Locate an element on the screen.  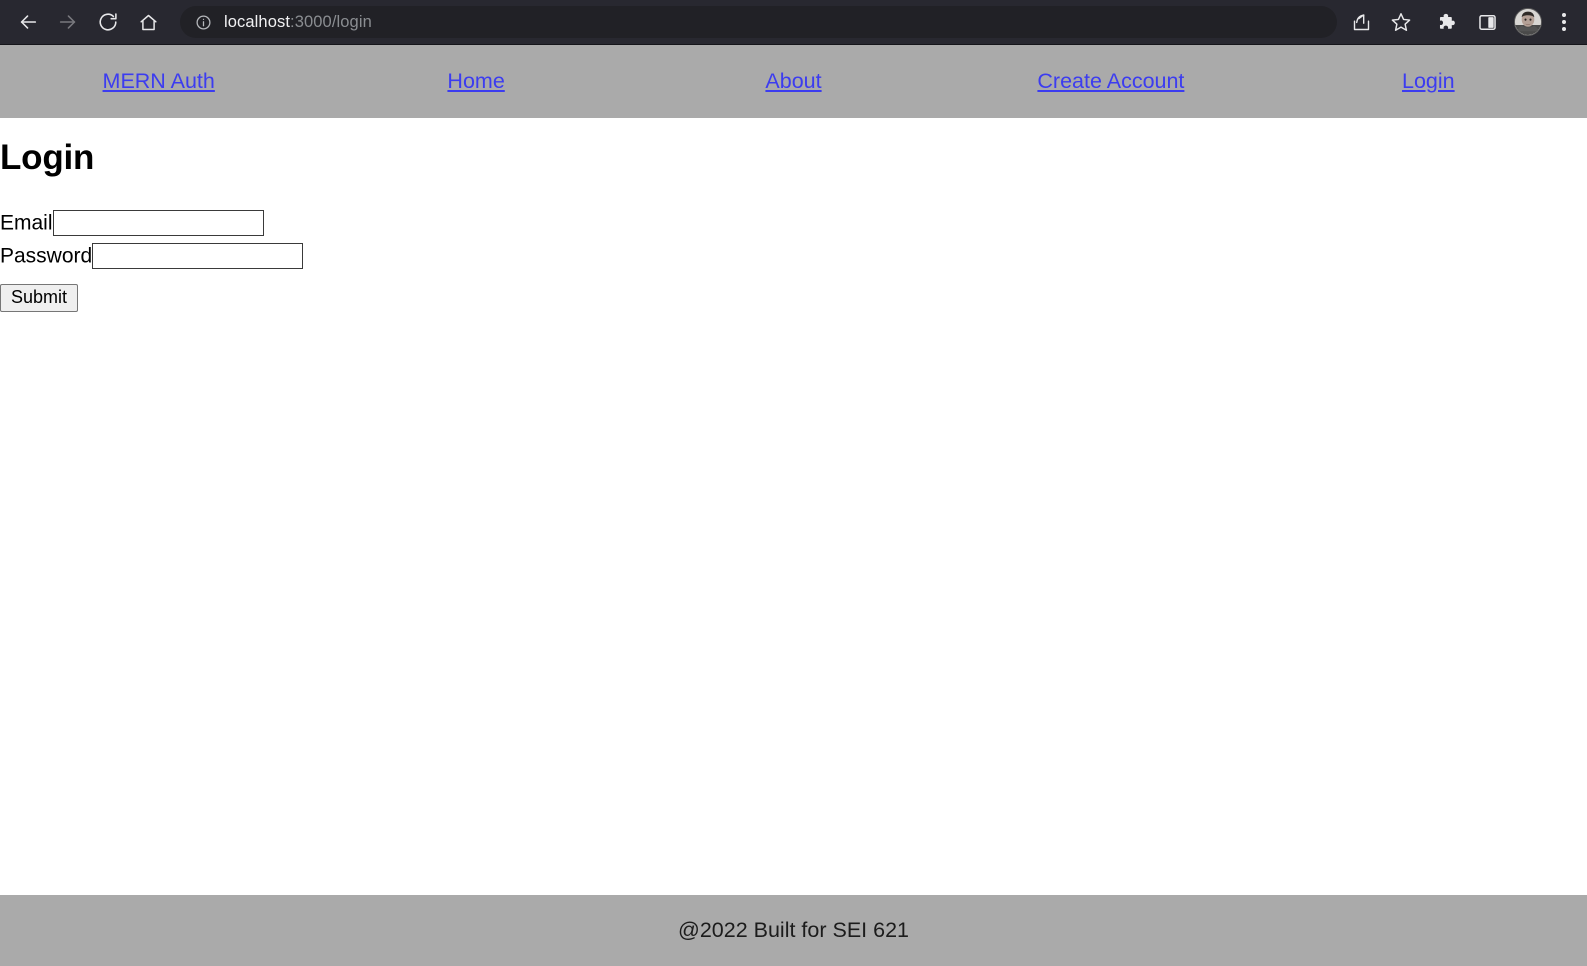
chrome-menu-button is located at coordinates (1564, 22).